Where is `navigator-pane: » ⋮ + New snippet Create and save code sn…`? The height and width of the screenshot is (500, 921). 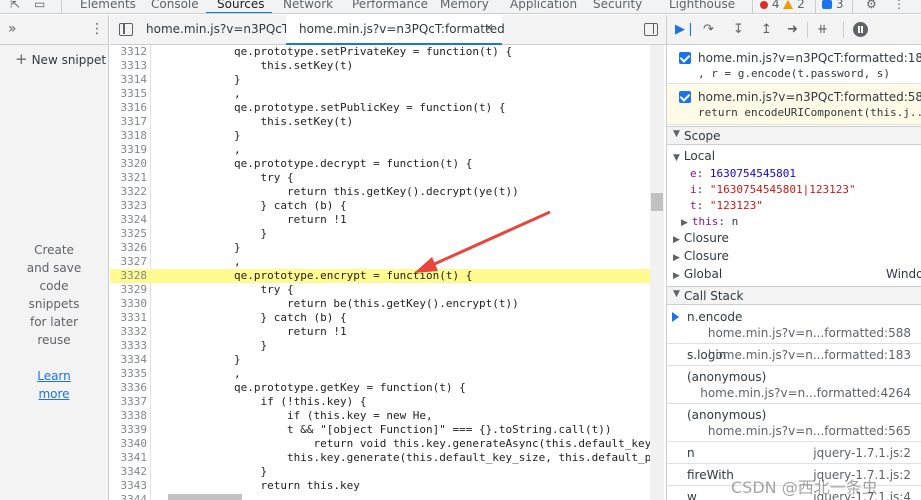
navigator-pane: » ⋮ + New snippet Create and save code sn… is located at coordinates (54, 257).